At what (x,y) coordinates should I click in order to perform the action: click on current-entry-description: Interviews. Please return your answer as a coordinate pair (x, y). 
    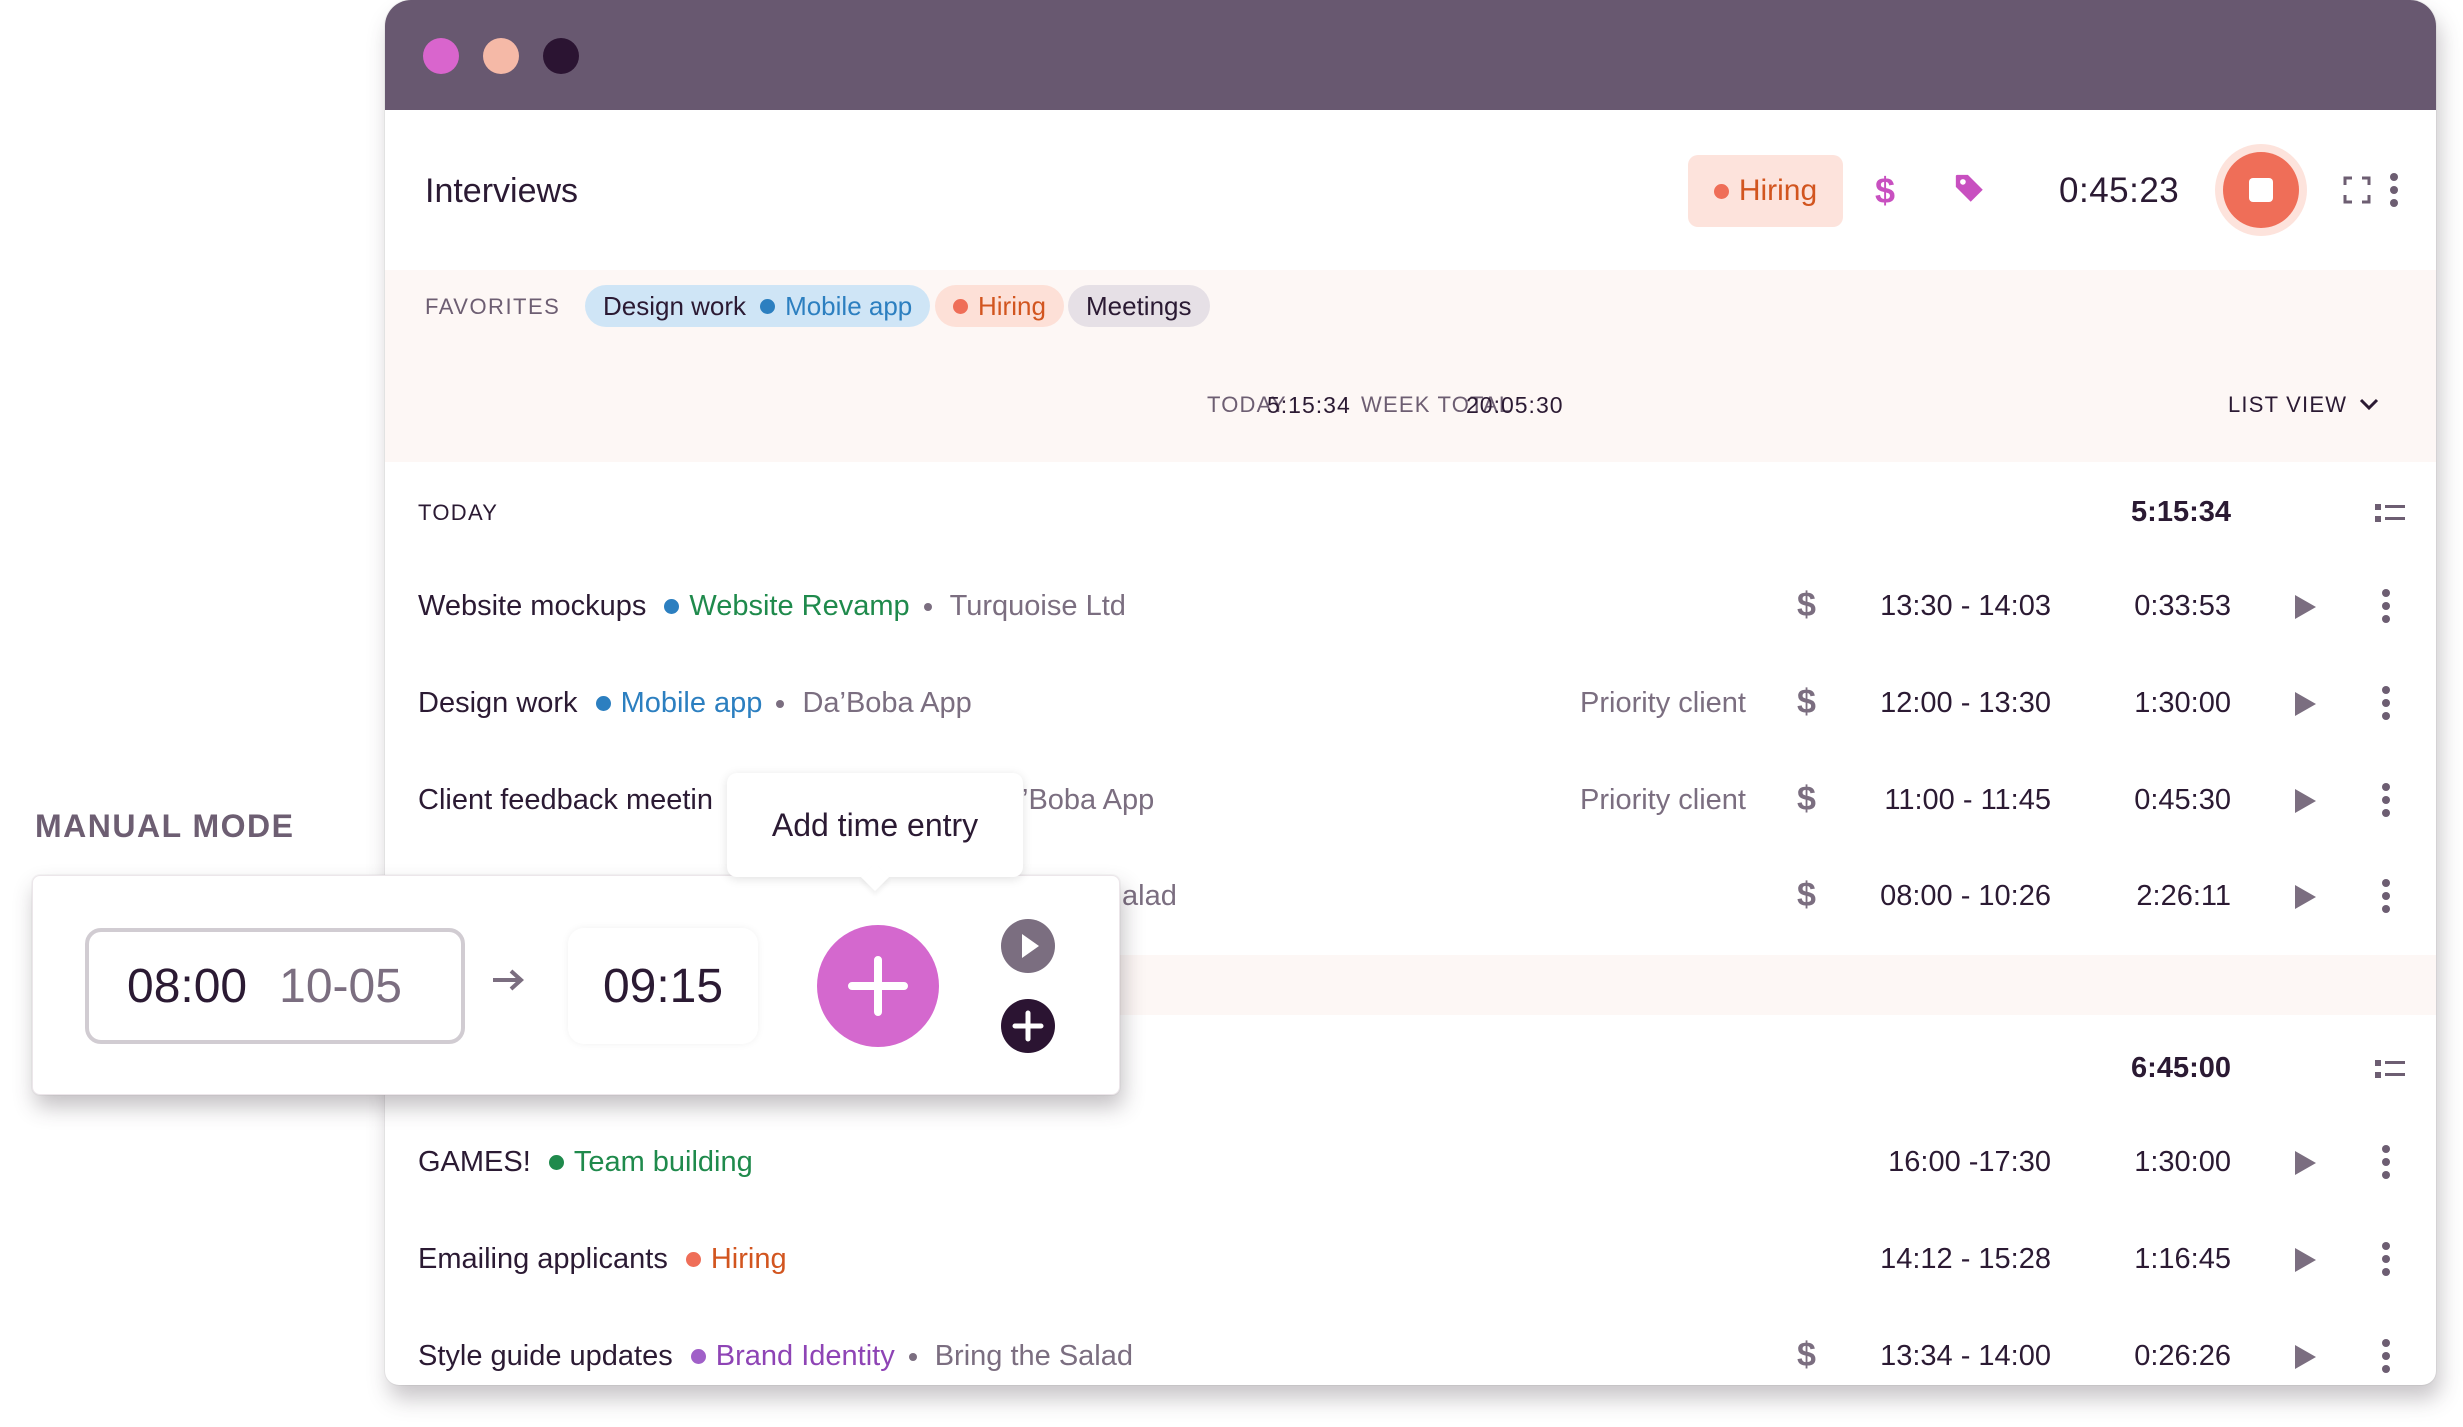
    Looking at the image, I should click on (501, 191).